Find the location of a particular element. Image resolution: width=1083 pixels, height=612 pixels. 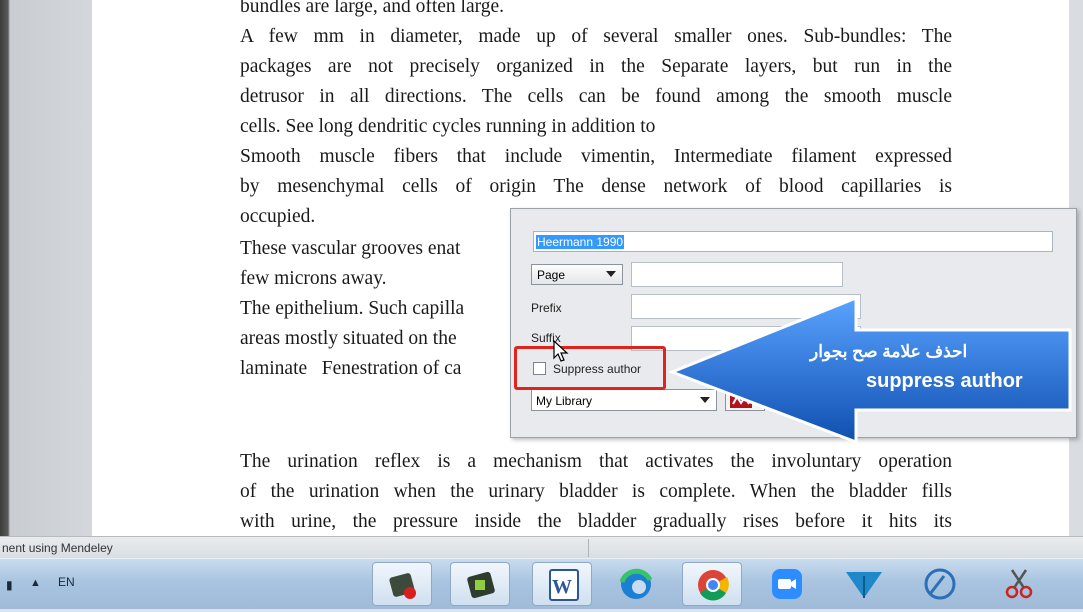

instruction-callout: احذف علامة صح بجوار suppress author is located at coordinates (870, 367).